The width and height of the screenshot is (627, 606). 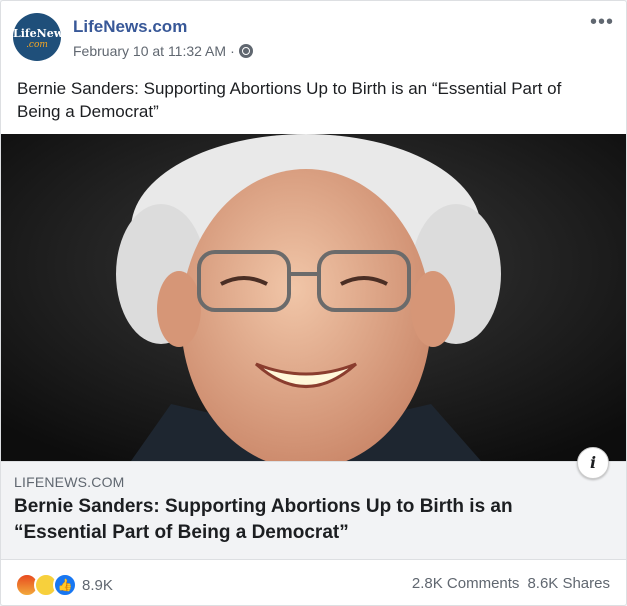 I want to click on avatar-logo-subtext: .com, so click(x=37, y=45).